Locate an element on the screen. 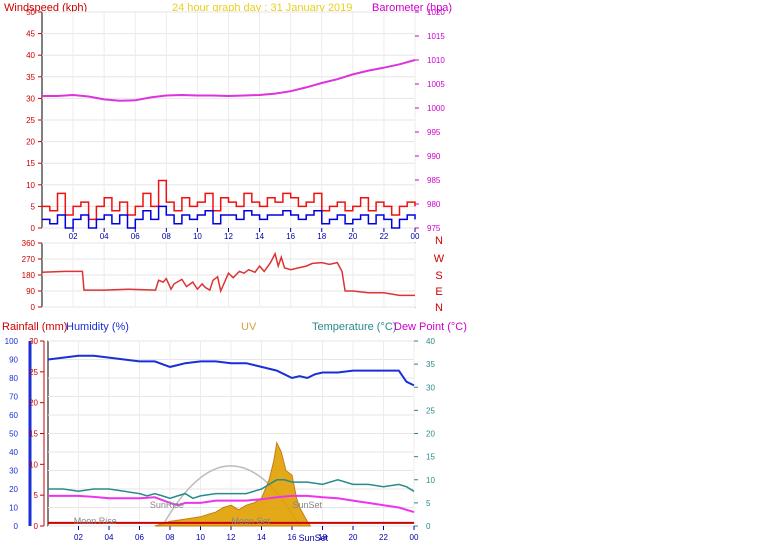 The image size is (761, 544). humidity-axis-label: Humidity (%) is located at coordinates (97, 327).